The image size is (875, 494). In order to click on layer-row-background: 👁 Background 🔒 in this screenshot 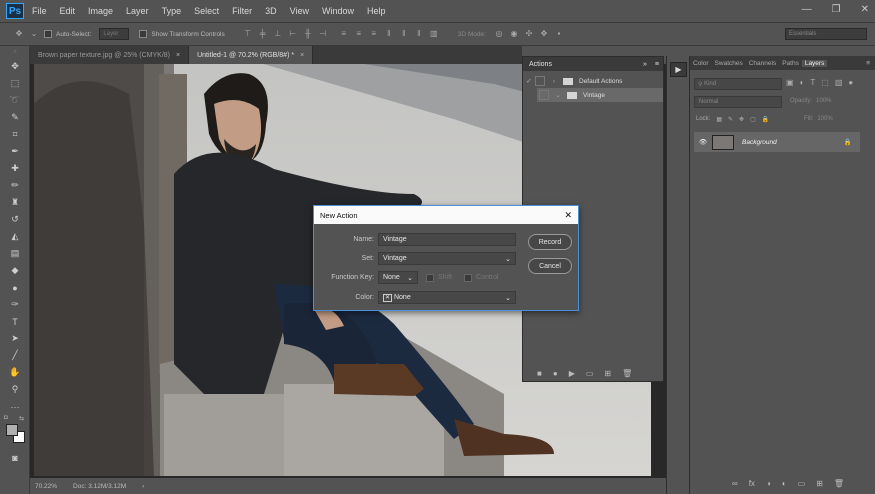, I will do `click(777, 142)`.